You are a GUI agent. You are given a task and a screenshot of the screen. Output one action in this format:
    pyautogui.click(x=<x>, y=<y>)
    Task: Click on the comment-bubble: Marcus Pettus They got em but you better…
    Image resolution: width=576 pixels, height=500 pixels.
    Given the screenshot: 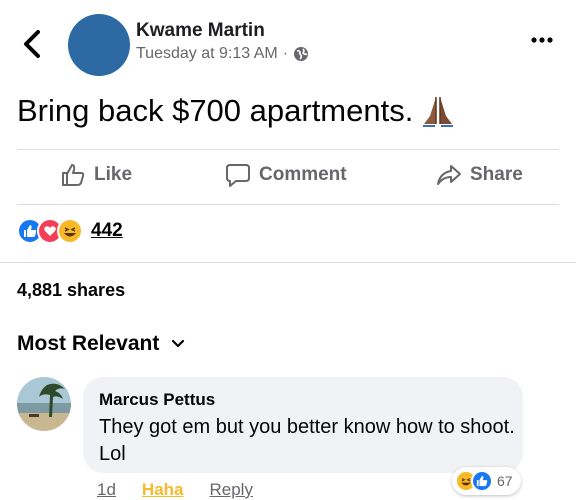 What is the action you would take?
    pyautogui.click(x=303, y=425)
    